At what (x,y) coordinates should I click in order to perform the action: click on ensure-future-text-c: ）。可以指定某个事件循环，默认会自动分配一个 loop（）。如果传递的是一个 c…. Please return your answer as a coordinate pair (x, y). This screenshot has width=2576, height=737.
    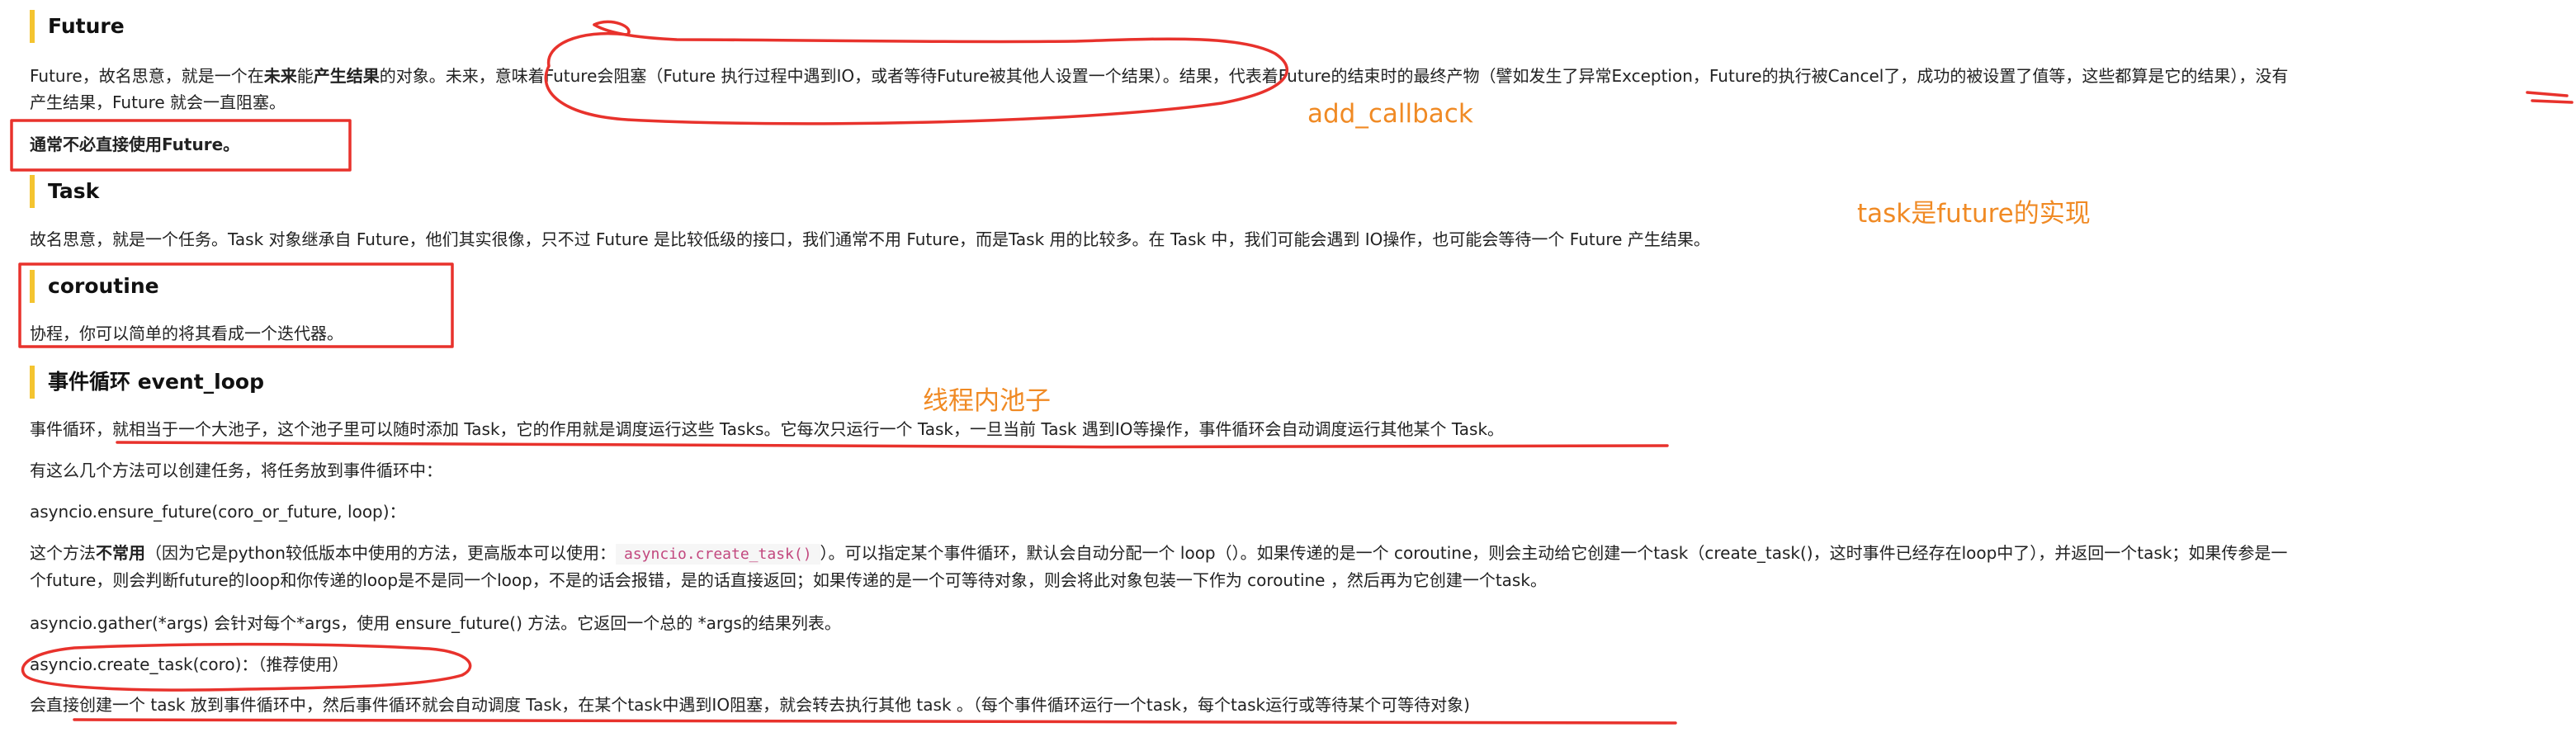
    Looking at the image, I should click on (1554, 553).